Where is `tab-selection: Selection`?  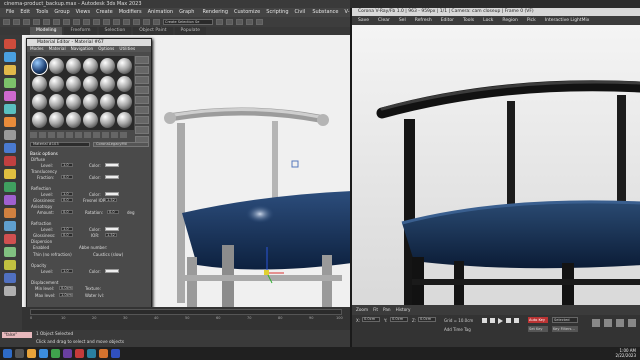 tab-selection: Selection is located at coordinates (115, 31).